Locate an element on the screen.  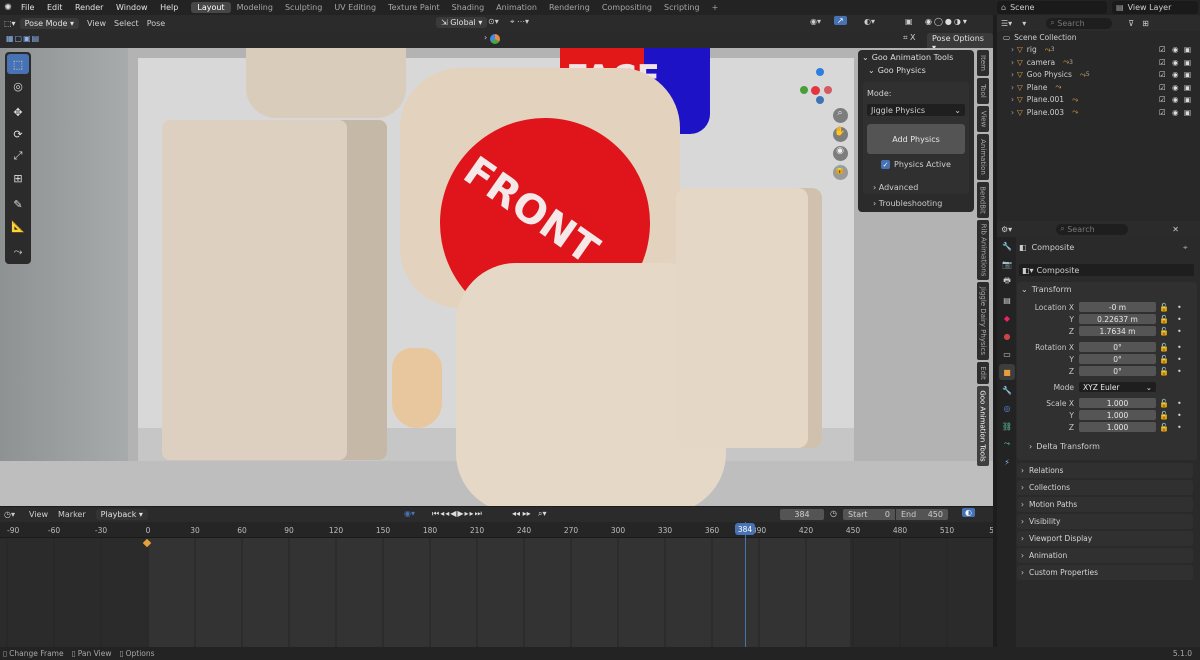
transform-orientation-selector: ⇲ Global ▾ is located at coordinates (462, 22).